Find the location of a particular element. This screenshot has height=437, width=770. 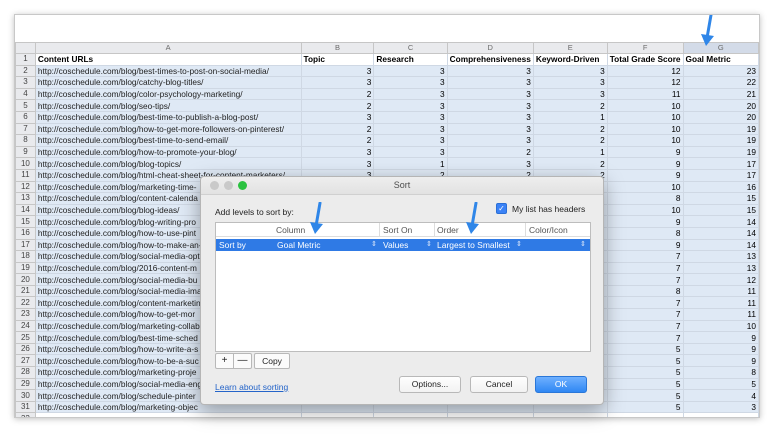

score-cell-g: 13 is located at coordinates (720, 268).